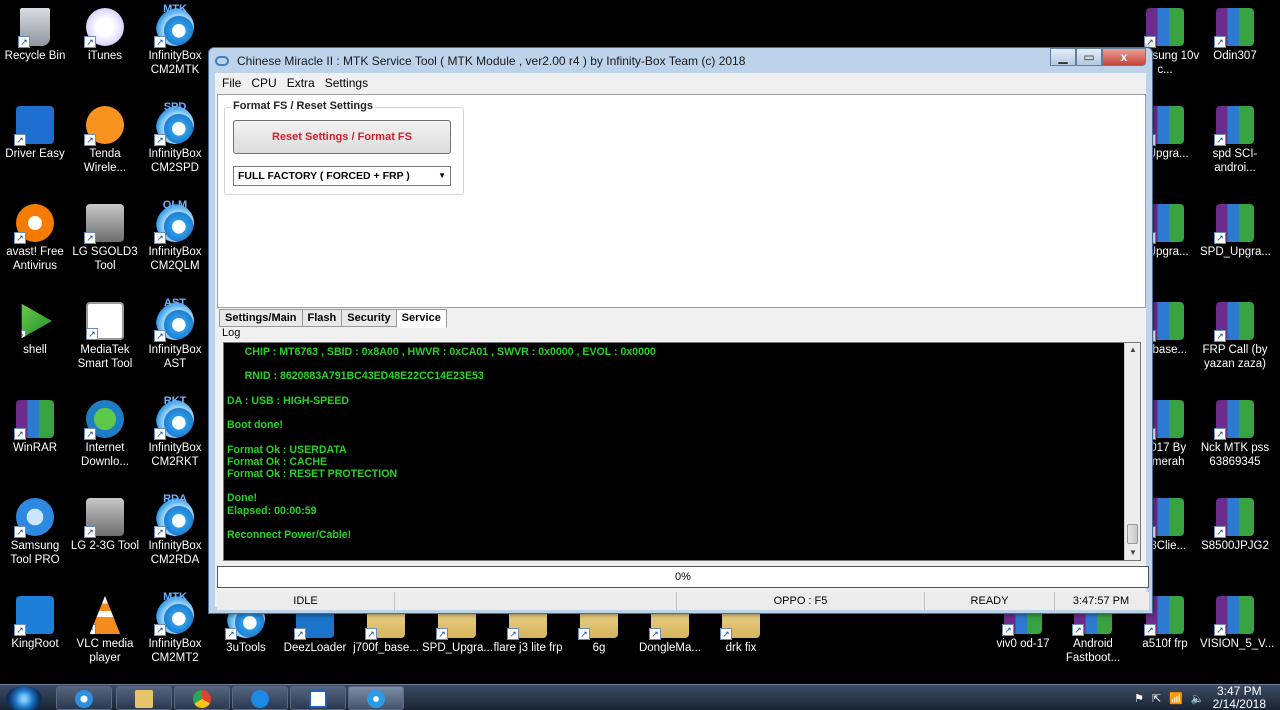 Image resolution: width=1280 pixels, height=710 pixels. What do you see at coordinates (1139, 698) in the screenshot?
I see `tray-flag-icon: ⚑` at bounding box center [1139, 698].